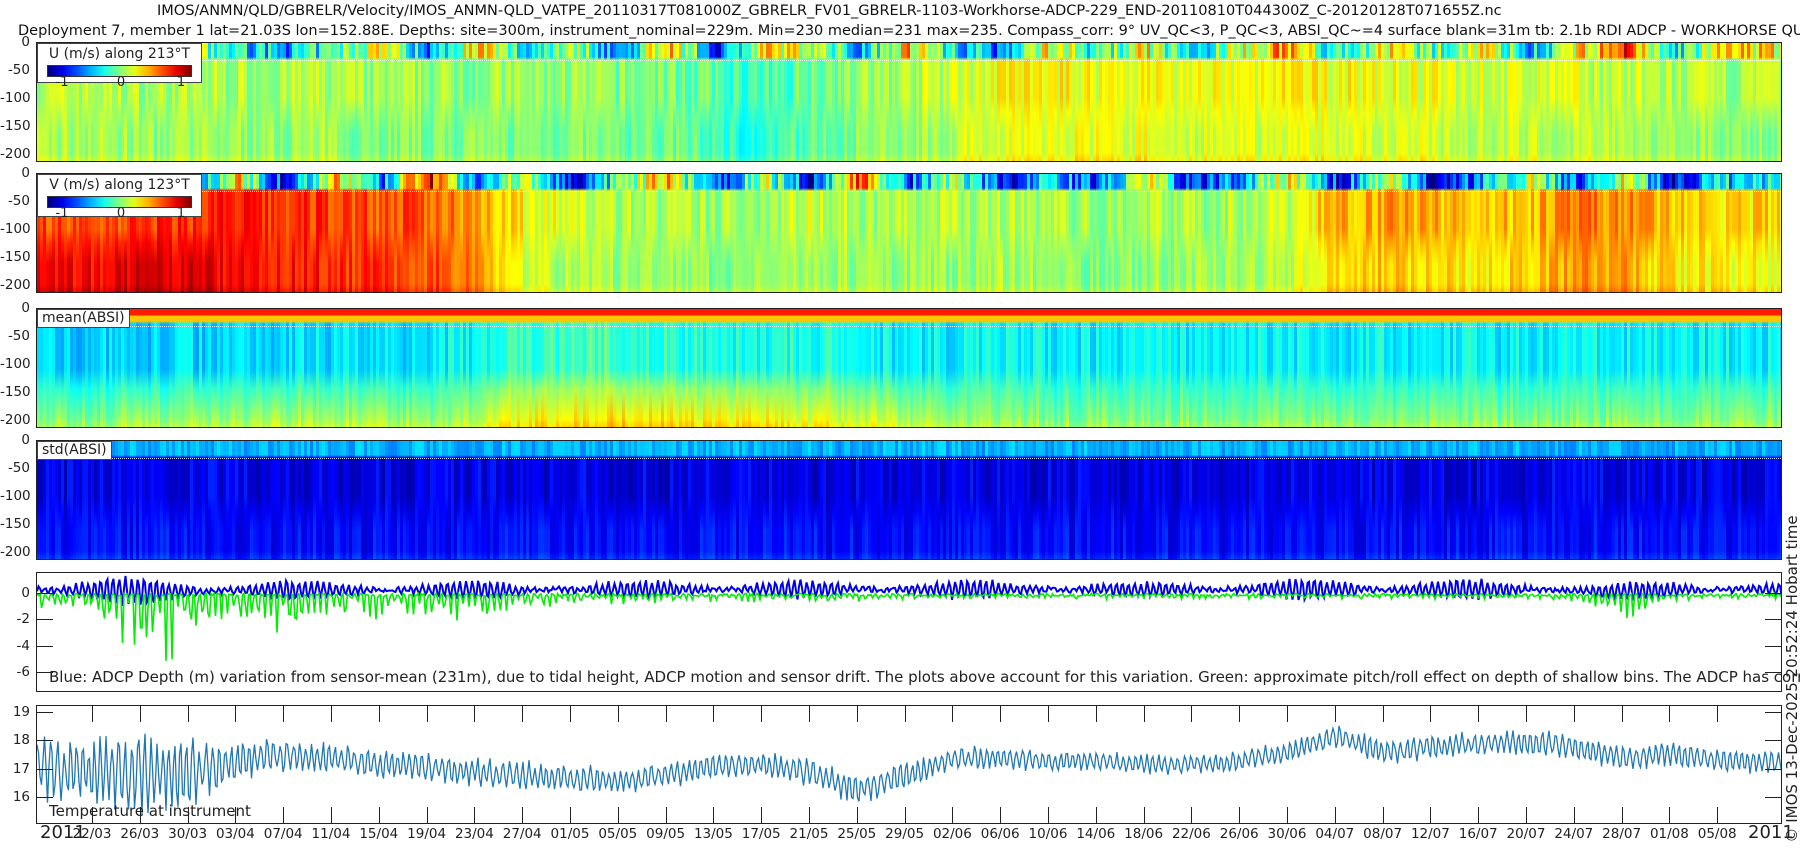 The image size is (1800, 850). What do you see at coordinates (119, 185) in the screenshot?
I see `v-legend-title: V (m/s) along 123°T` at bounding box center [119, 185].